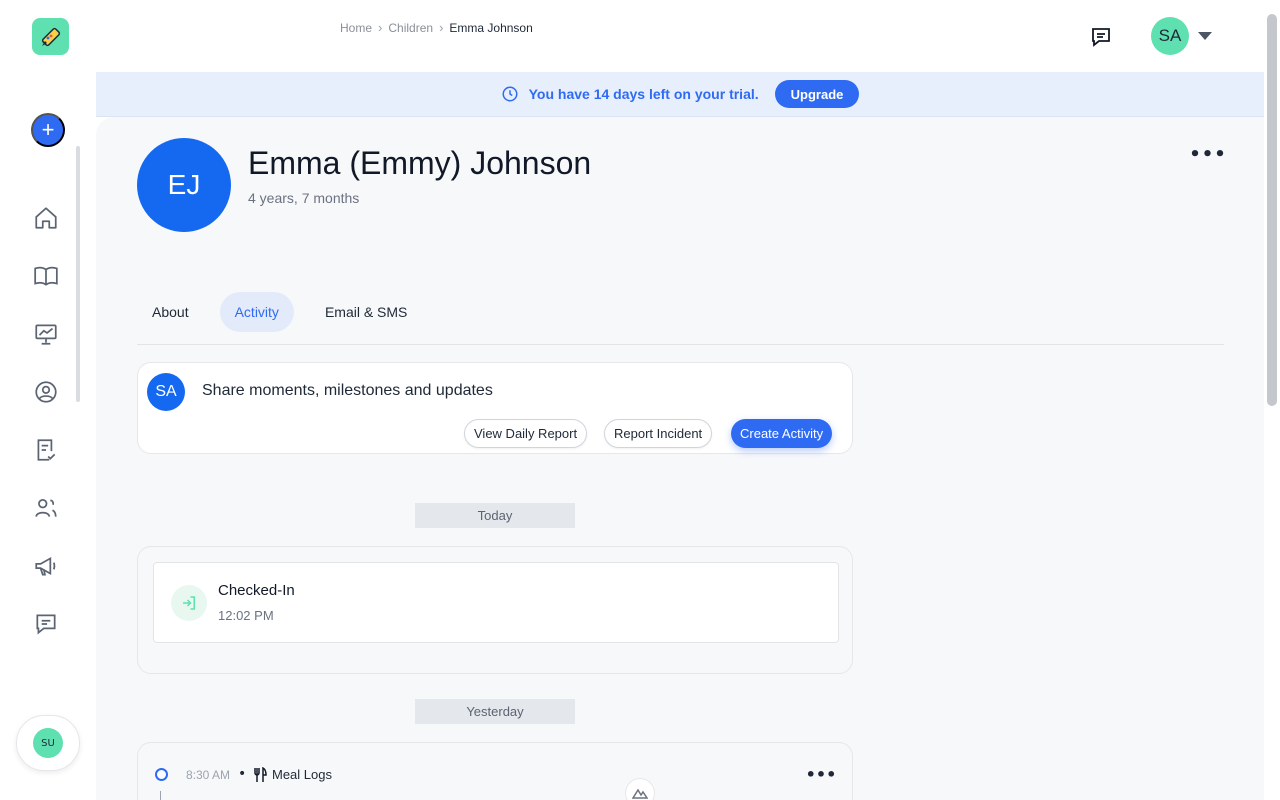 This screenshot has height=800, width=1280. I want to click on profile-avatar: EJ, so click(184, 185).